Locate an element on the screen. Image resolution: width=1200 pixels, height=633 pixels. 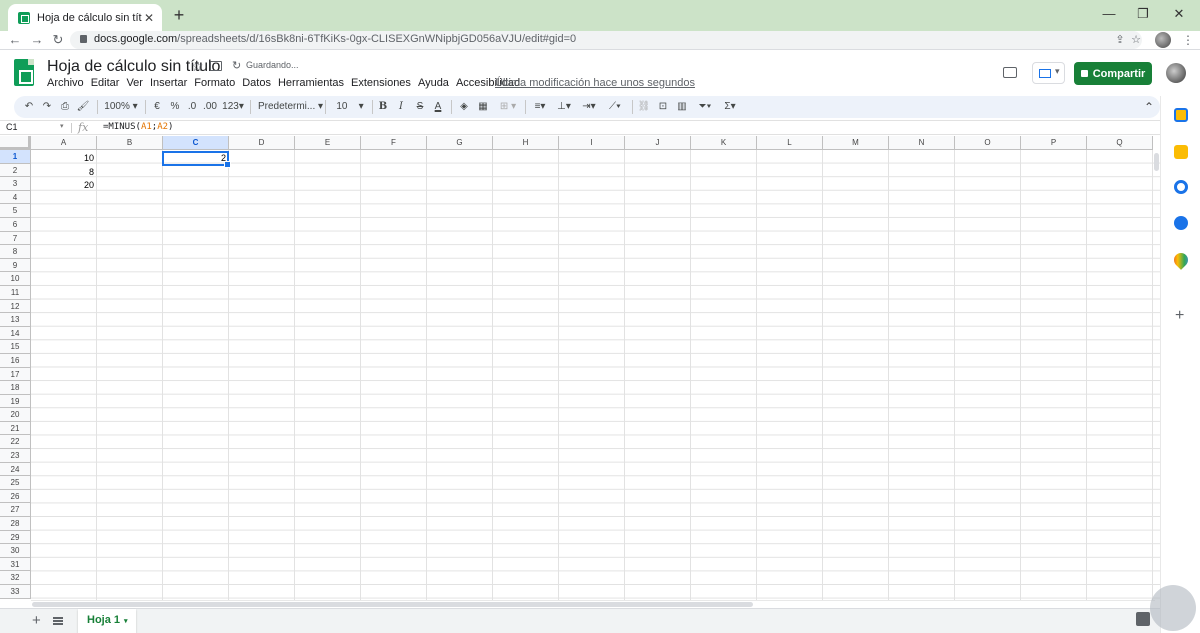
column-header-n: N is located at coordinates (922, 143).